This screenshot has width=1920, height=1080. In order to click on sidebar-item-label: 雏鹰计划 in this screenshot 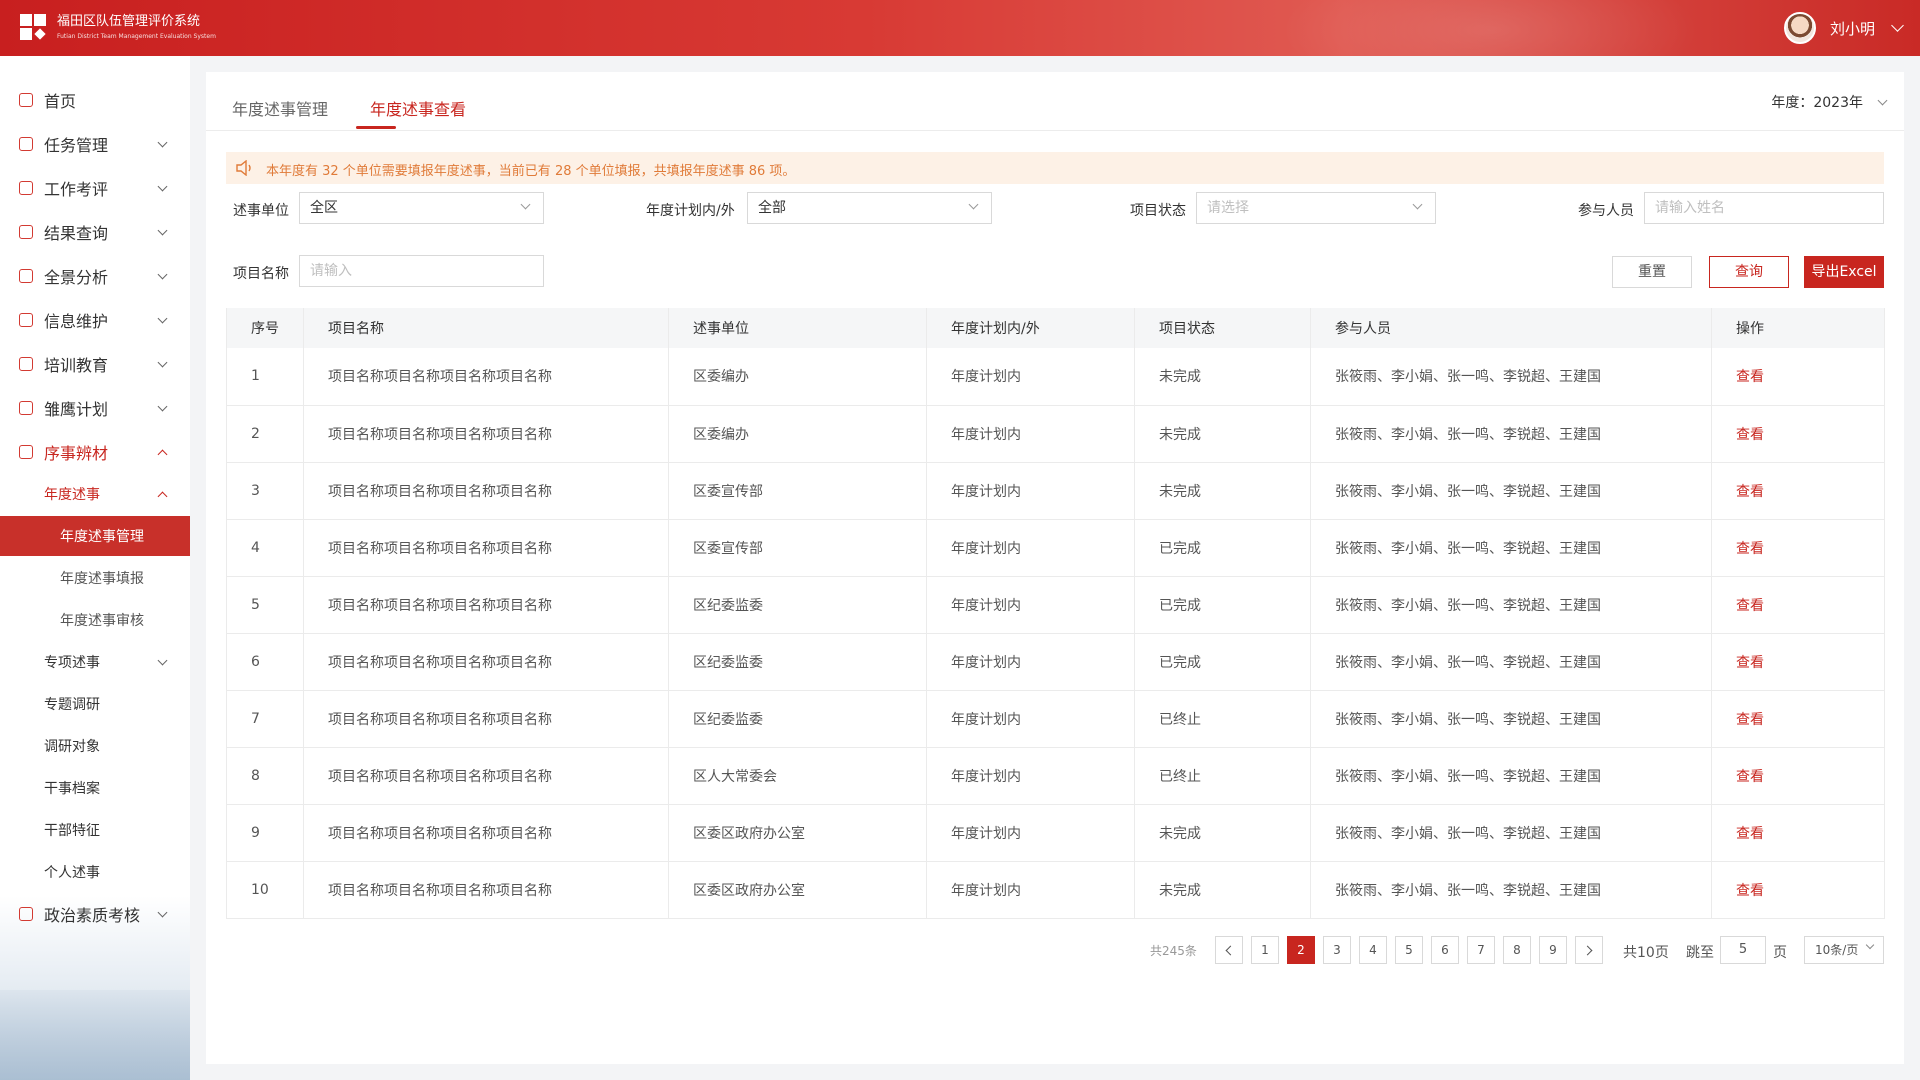, I will do `click(76, 409)`.